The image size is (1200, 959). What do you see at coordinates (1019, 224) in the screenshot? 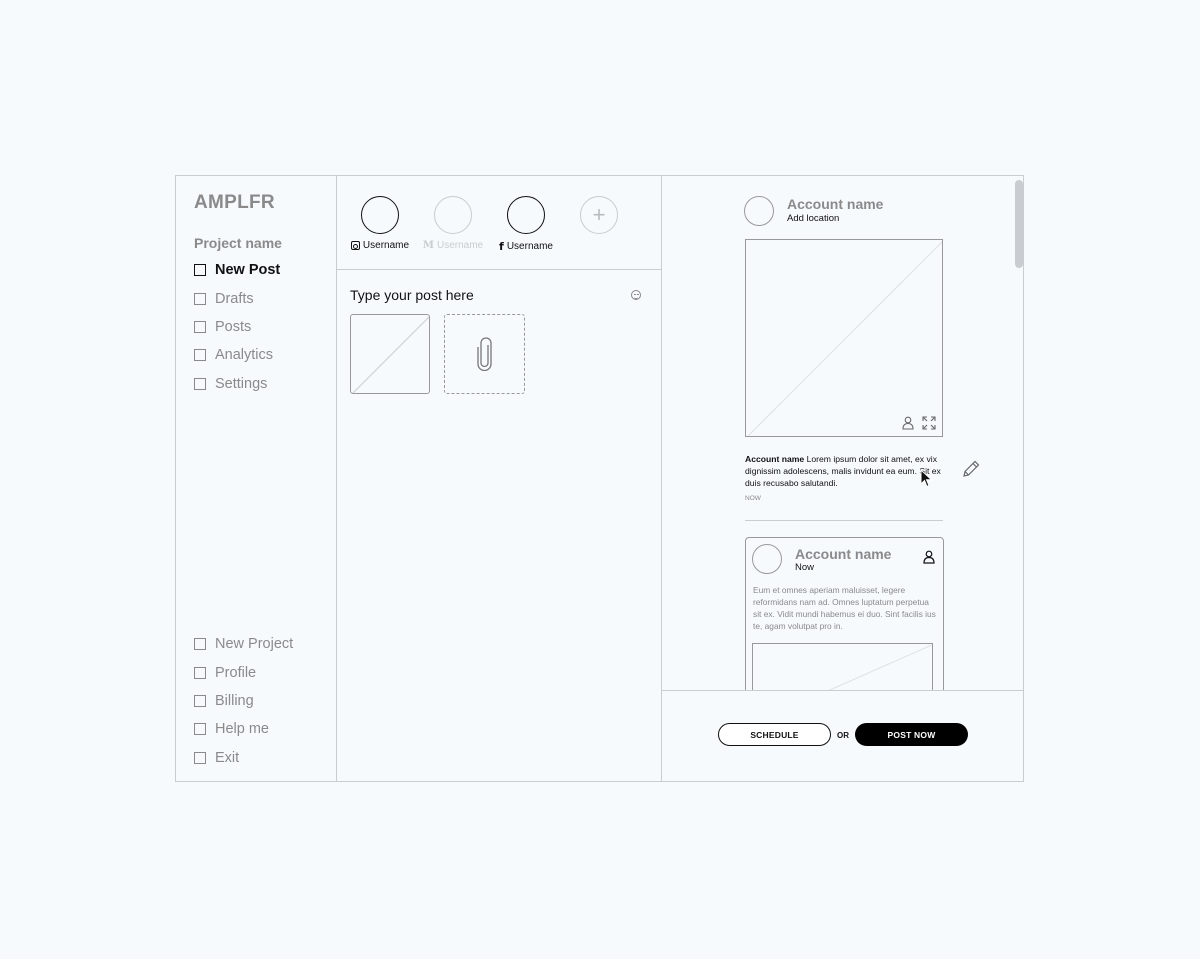
I see `preview-scrollbar` at bounding box center [1019, 224].